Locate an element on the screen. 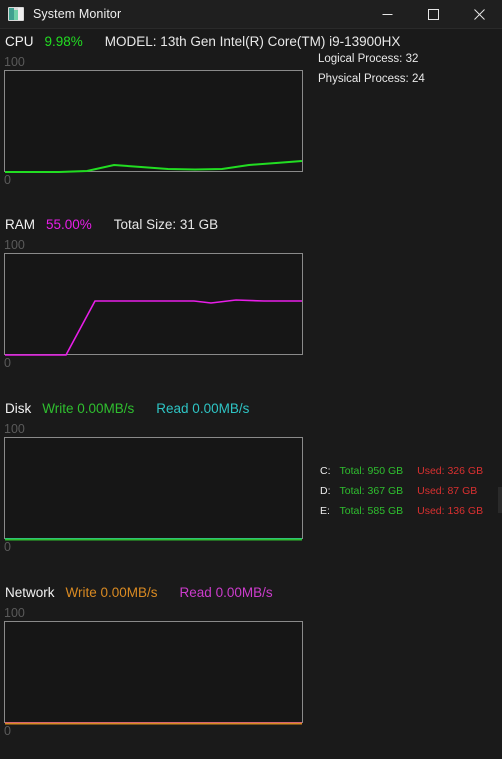 Image resolution: width=502 pixels, height=759 pixels. ram-total-size: Total Size: 31 GB is located at coordinates (166, 224).